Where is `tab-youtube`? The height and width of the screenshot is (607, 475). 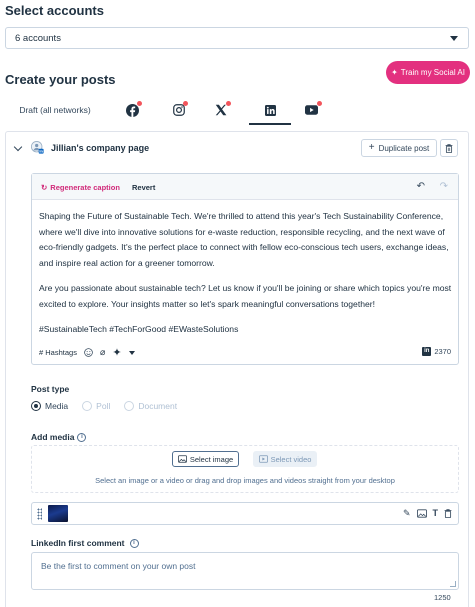
tab-youtube is located at coordinates (311, 110).